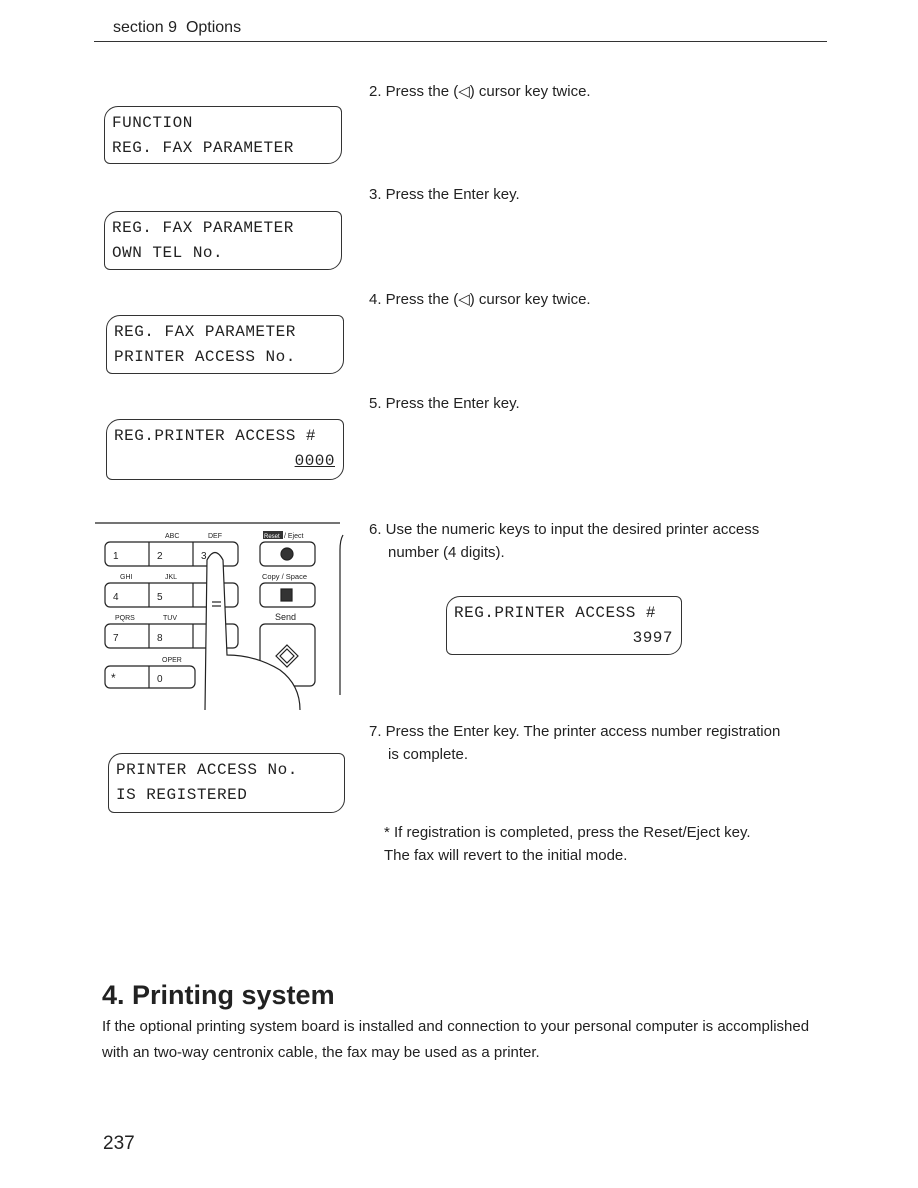 The height and width of the screenshot is (1188, 918). I want to click on key-letters: GHI, so click(126, 577).